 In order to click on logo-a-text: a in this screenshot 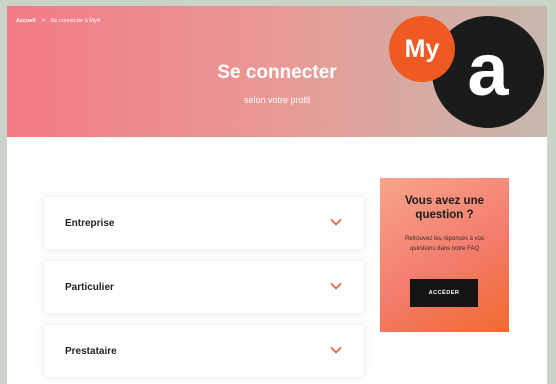, I will do `click(488, 69)`.